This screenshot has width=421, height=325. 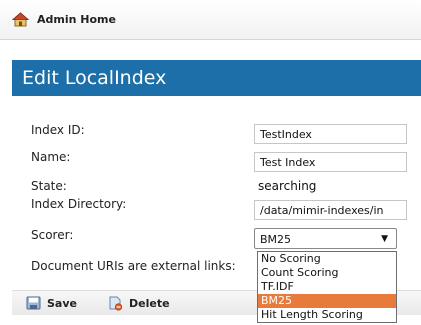 I want to click on index-id-input: TestIndex, so click(x=330, y=134).